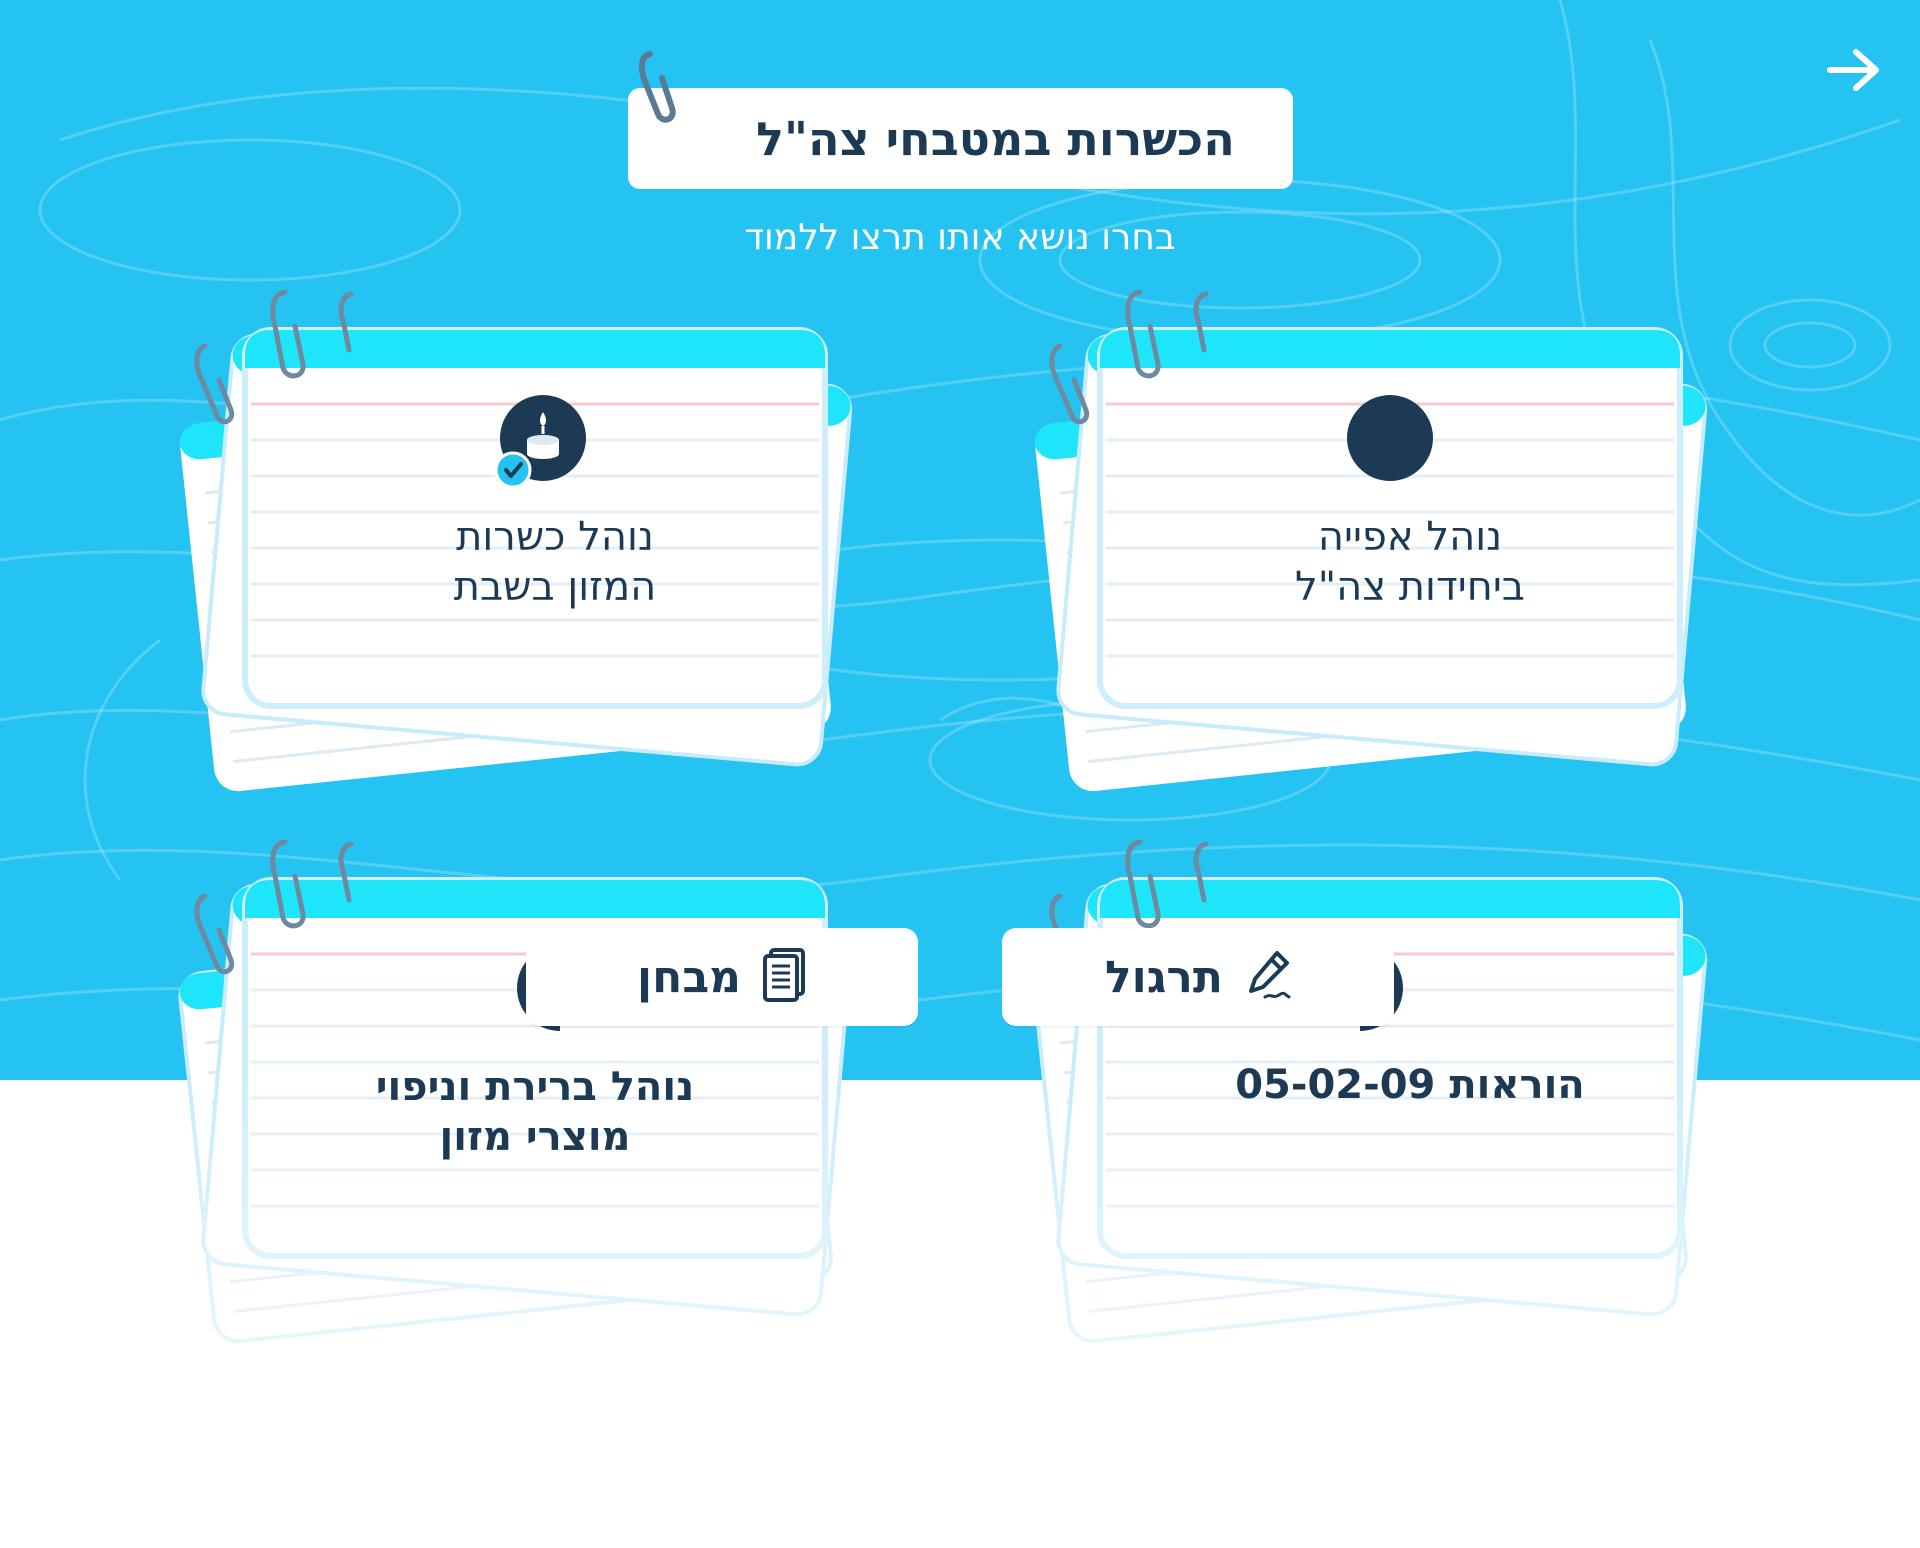 The image size is (1920, 1548). Describe the element at coordinates (1268, 977) in the screenshot. I see `pencil-icon` at that location.